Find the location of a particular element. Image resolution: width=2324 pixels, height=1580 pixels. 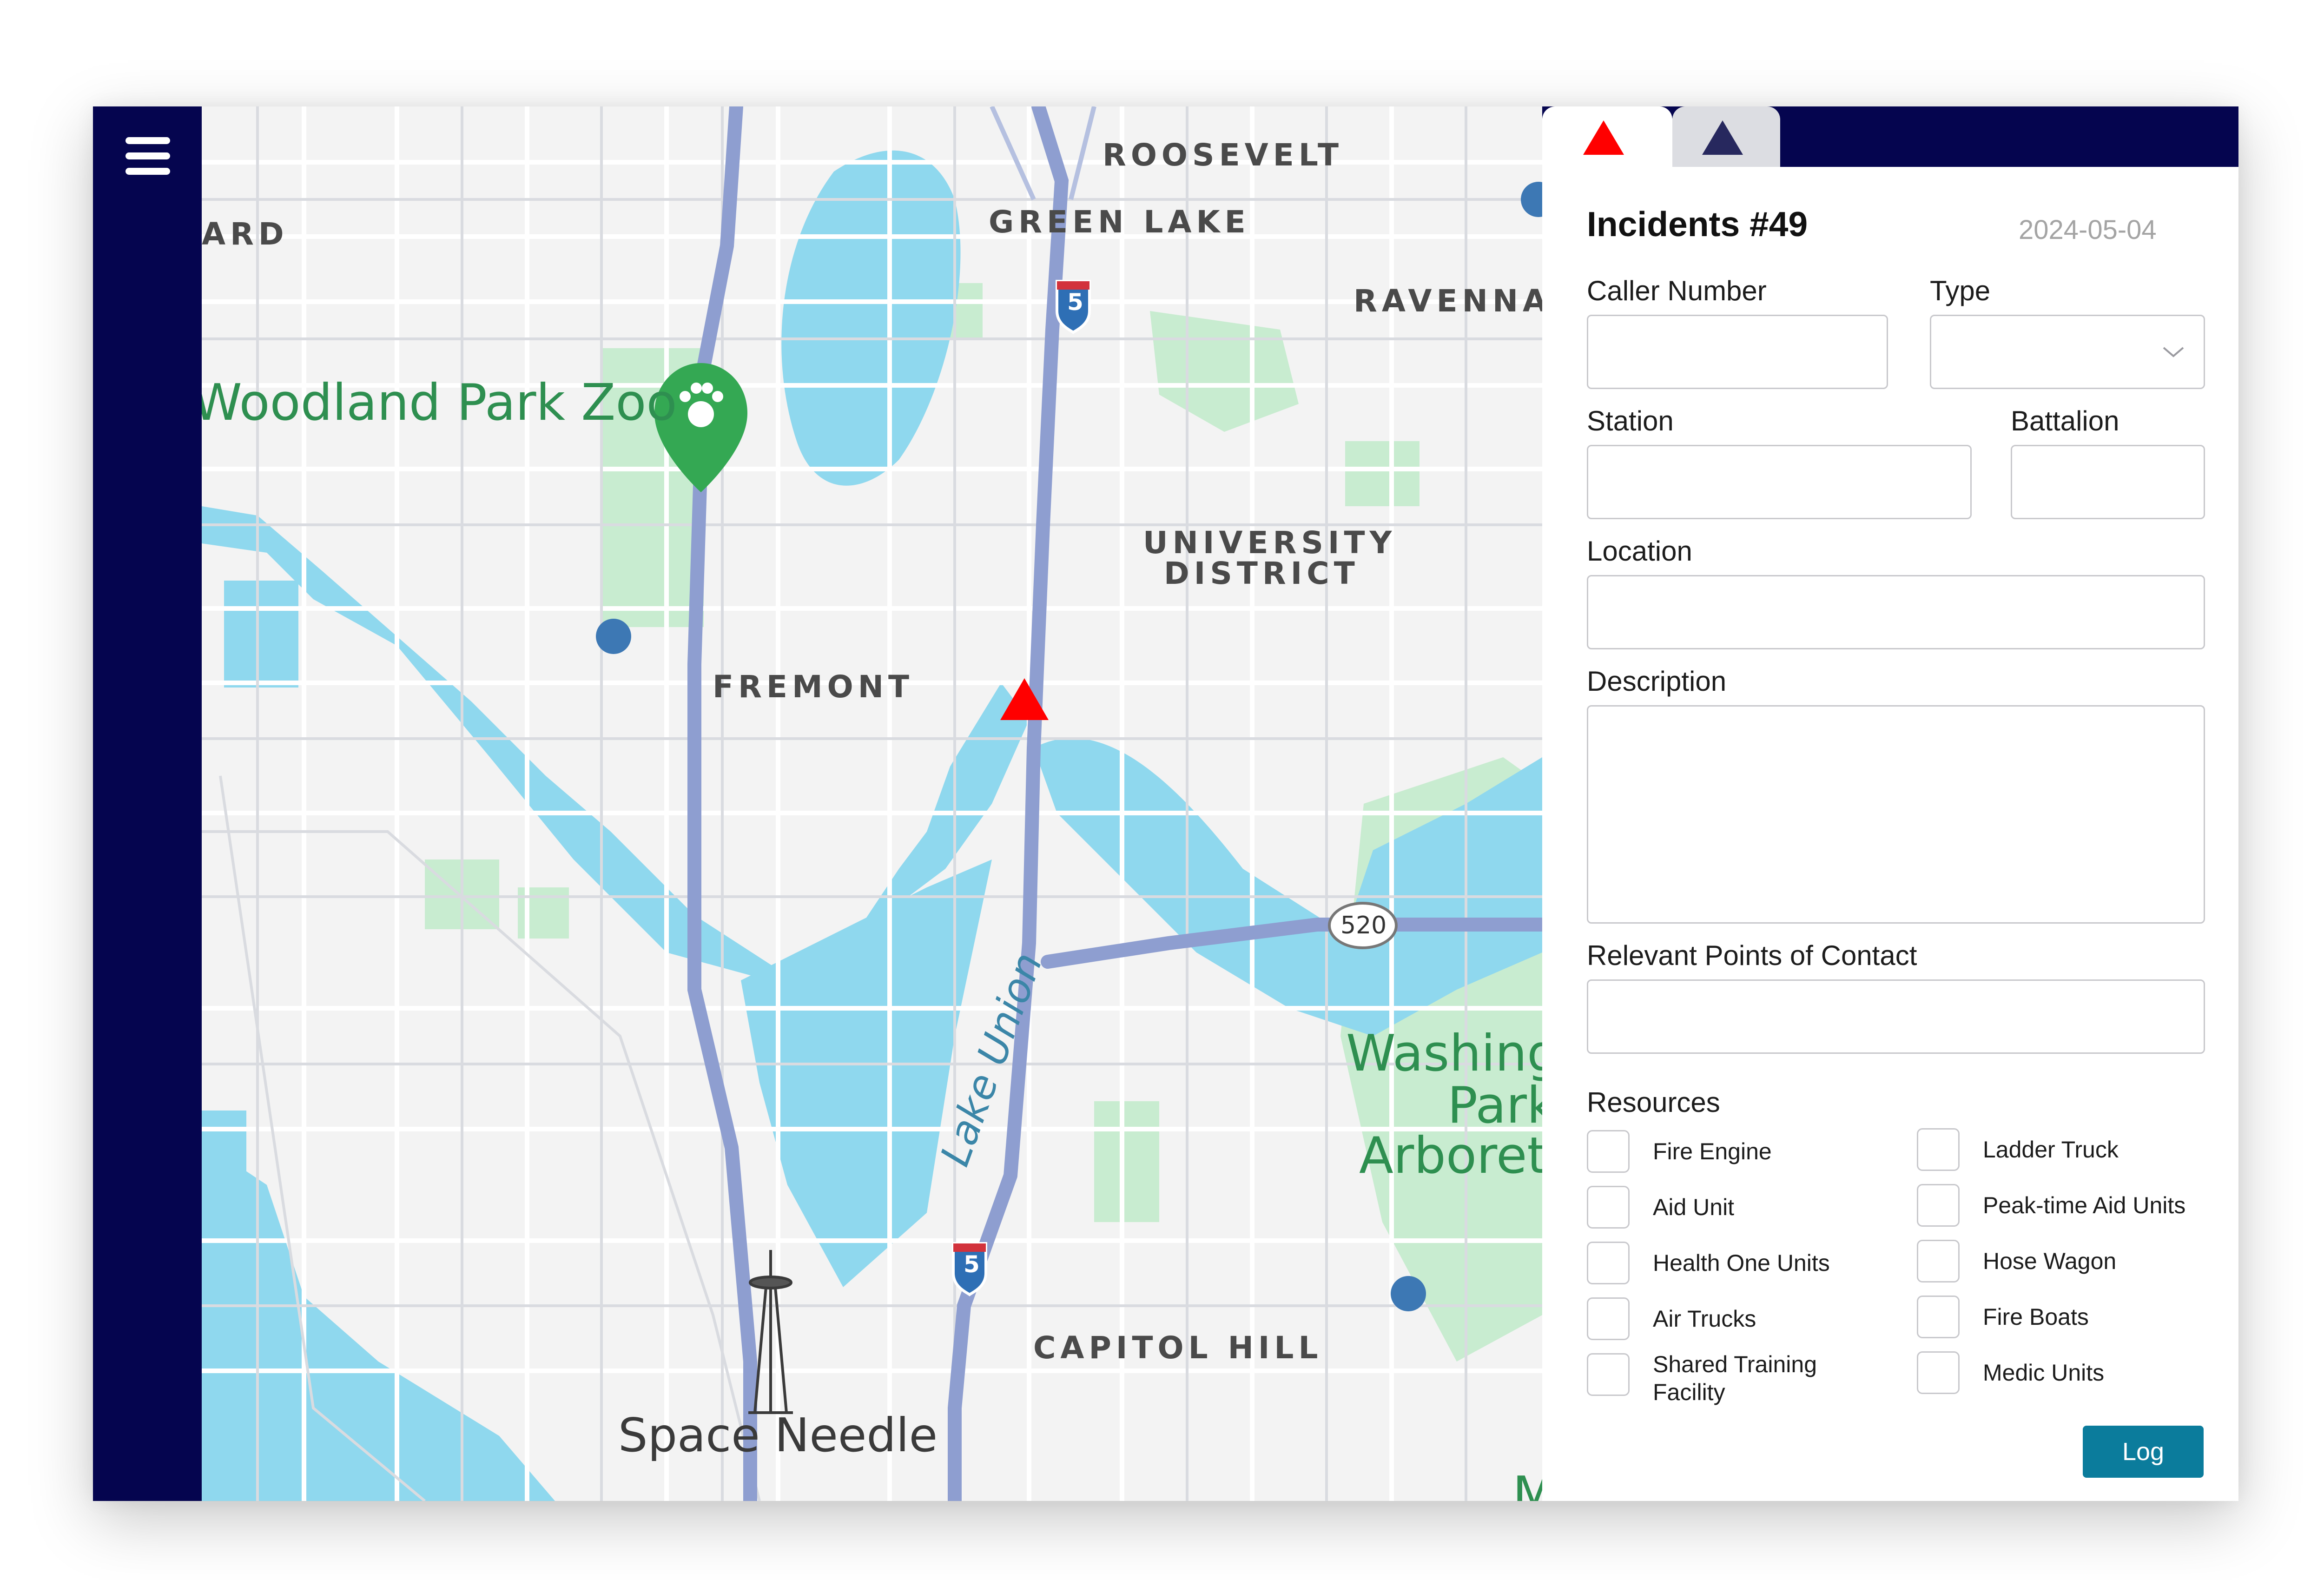

station-label: Station is located at coordinates (1630, 420).